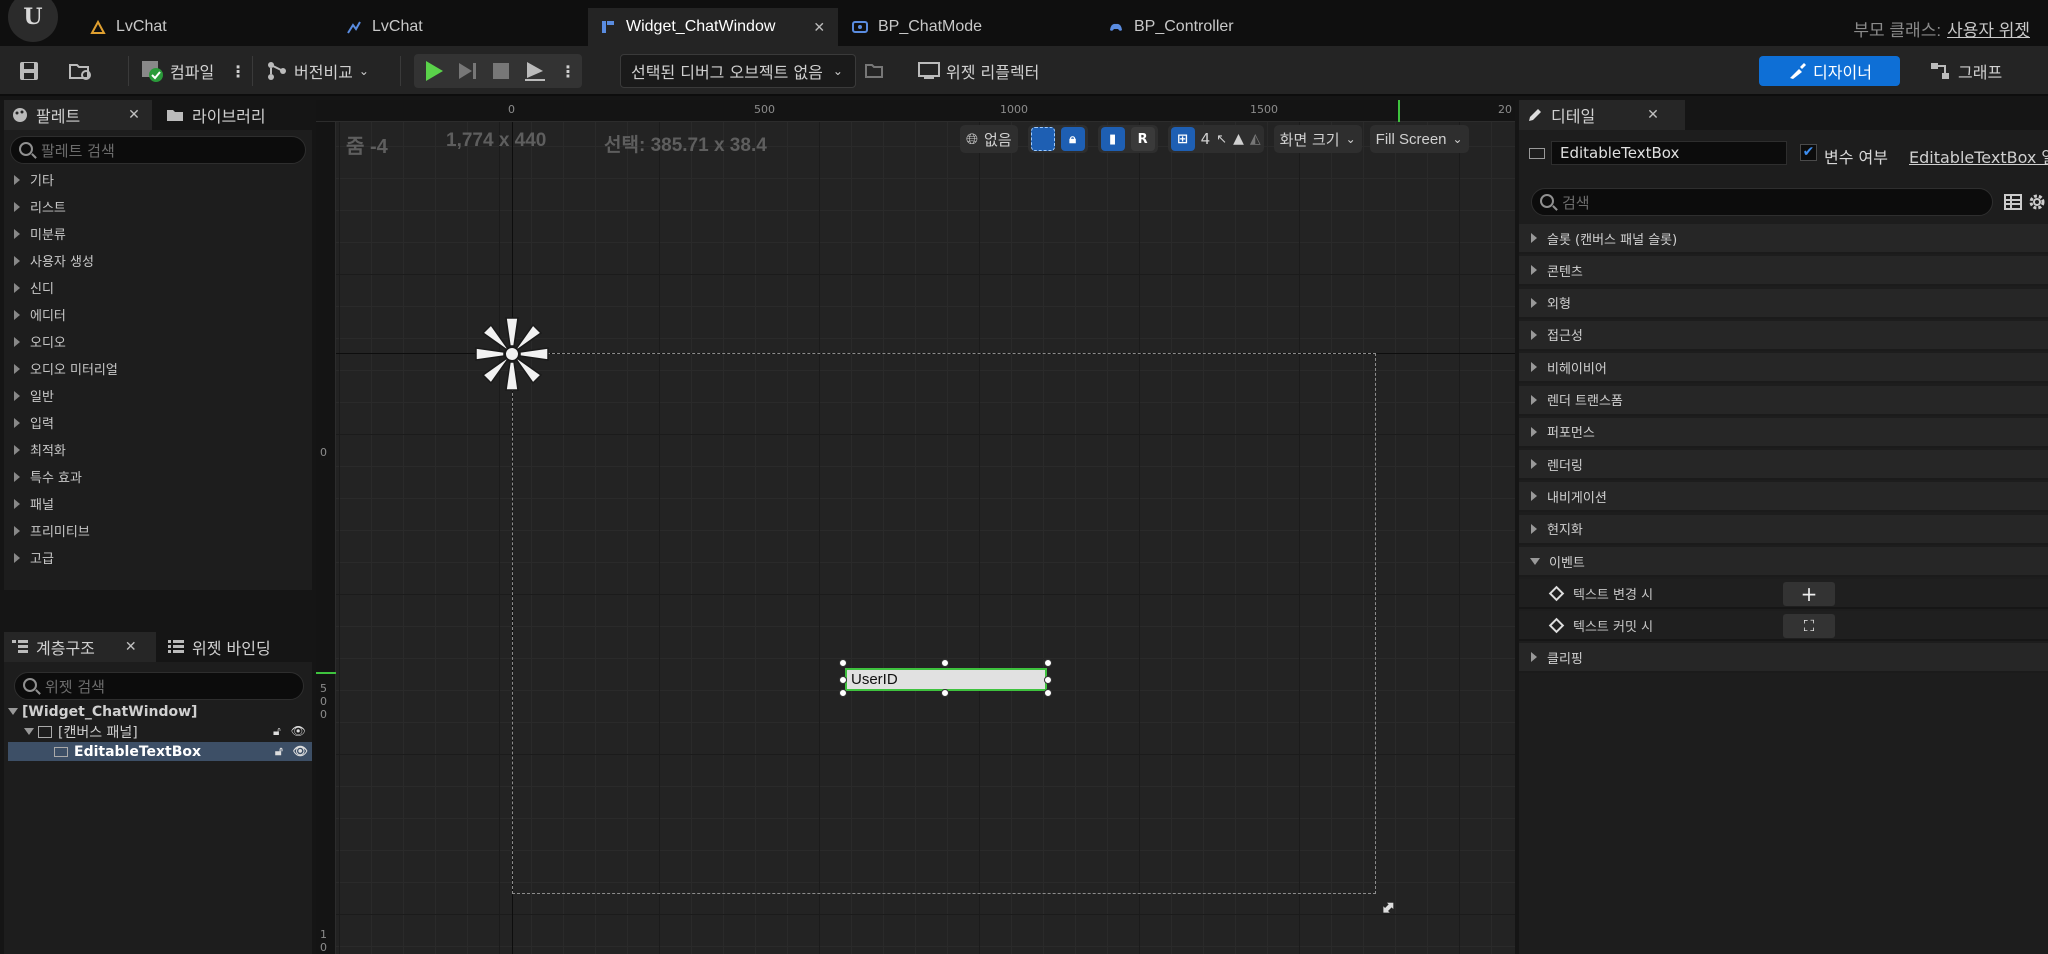  I want to click on section-events: 이벤트, so click(1783, 562).